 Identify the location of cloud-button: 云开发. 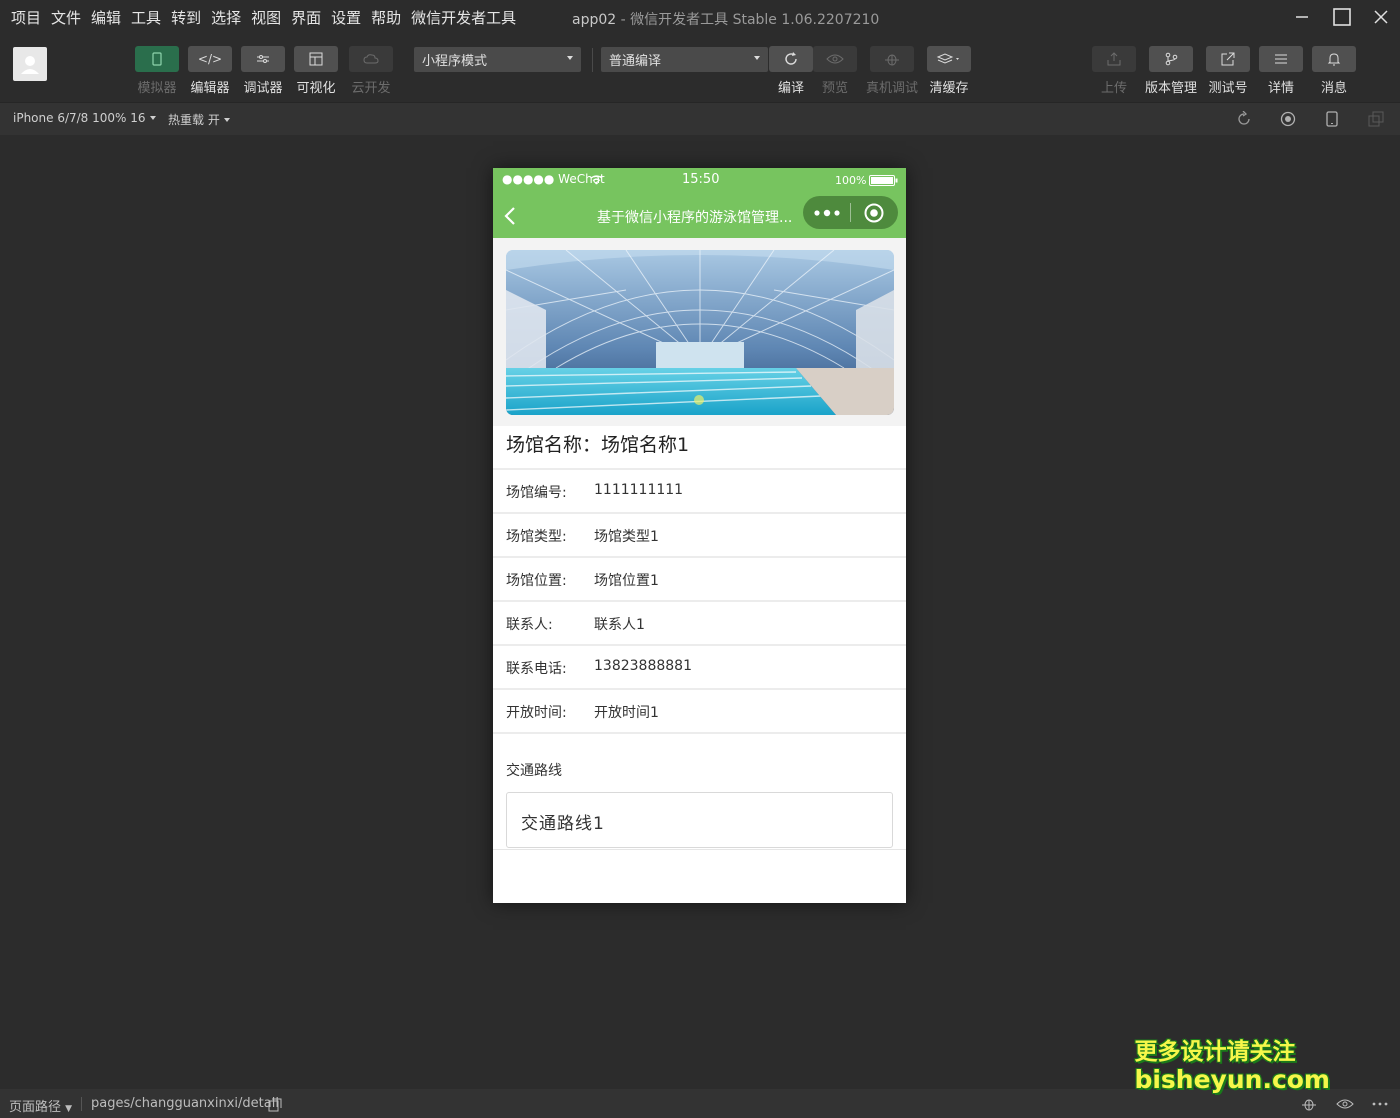
(371, 71).